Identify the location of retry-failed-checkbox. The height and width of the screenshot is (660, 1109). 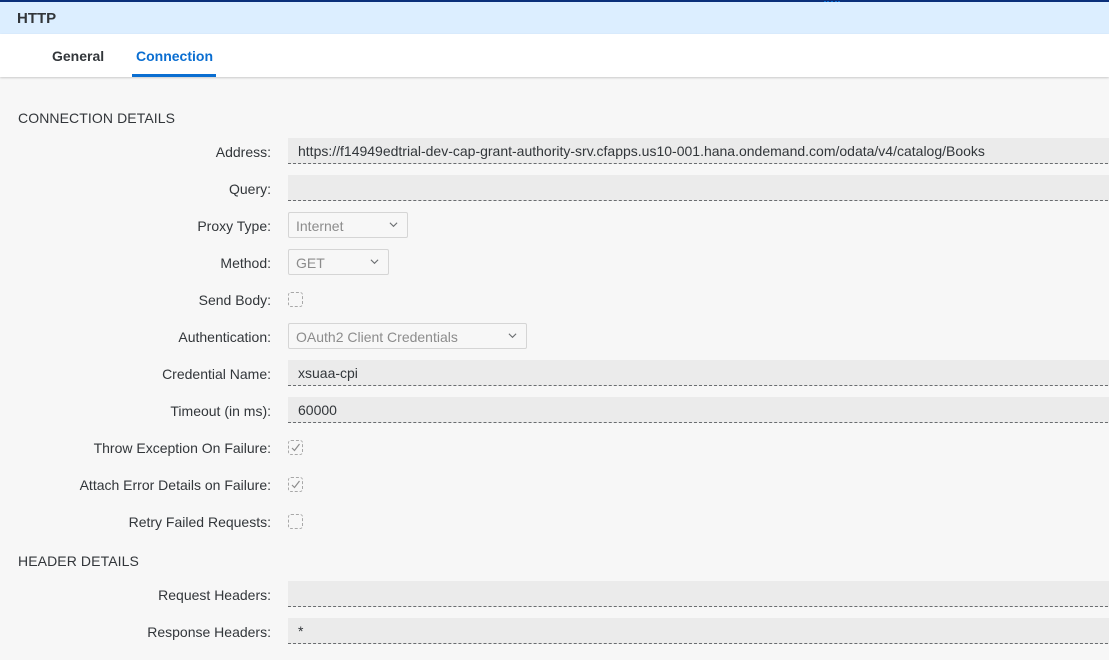
(295, 521).